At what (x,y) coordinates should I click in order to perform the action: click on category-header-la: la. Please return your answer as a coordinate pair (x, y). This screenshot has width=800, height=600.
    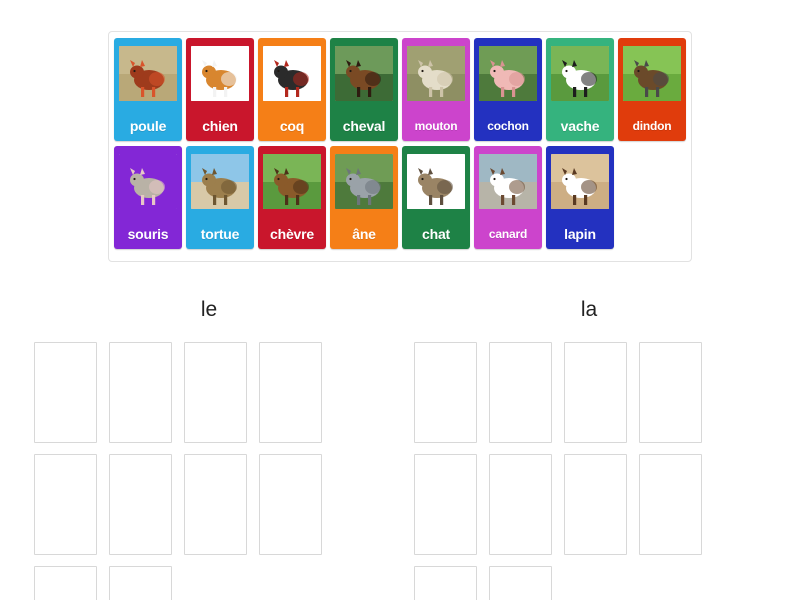
    Looking at the image, I should click on (589, 309).